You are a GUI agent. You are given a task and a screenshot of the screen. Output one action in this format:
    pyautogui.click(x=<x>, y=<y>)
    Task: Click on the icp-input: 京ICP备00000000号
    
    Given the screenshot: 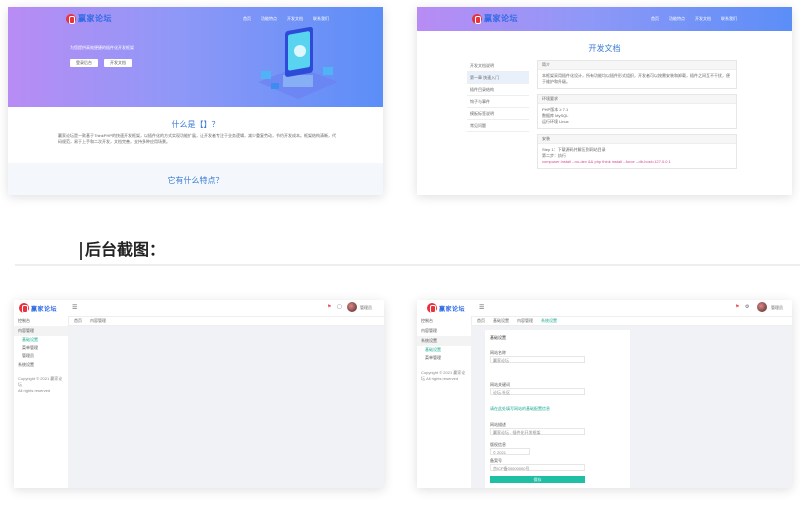 What is the action you would take?
    pyautogui.click(x=537, y=467)
    